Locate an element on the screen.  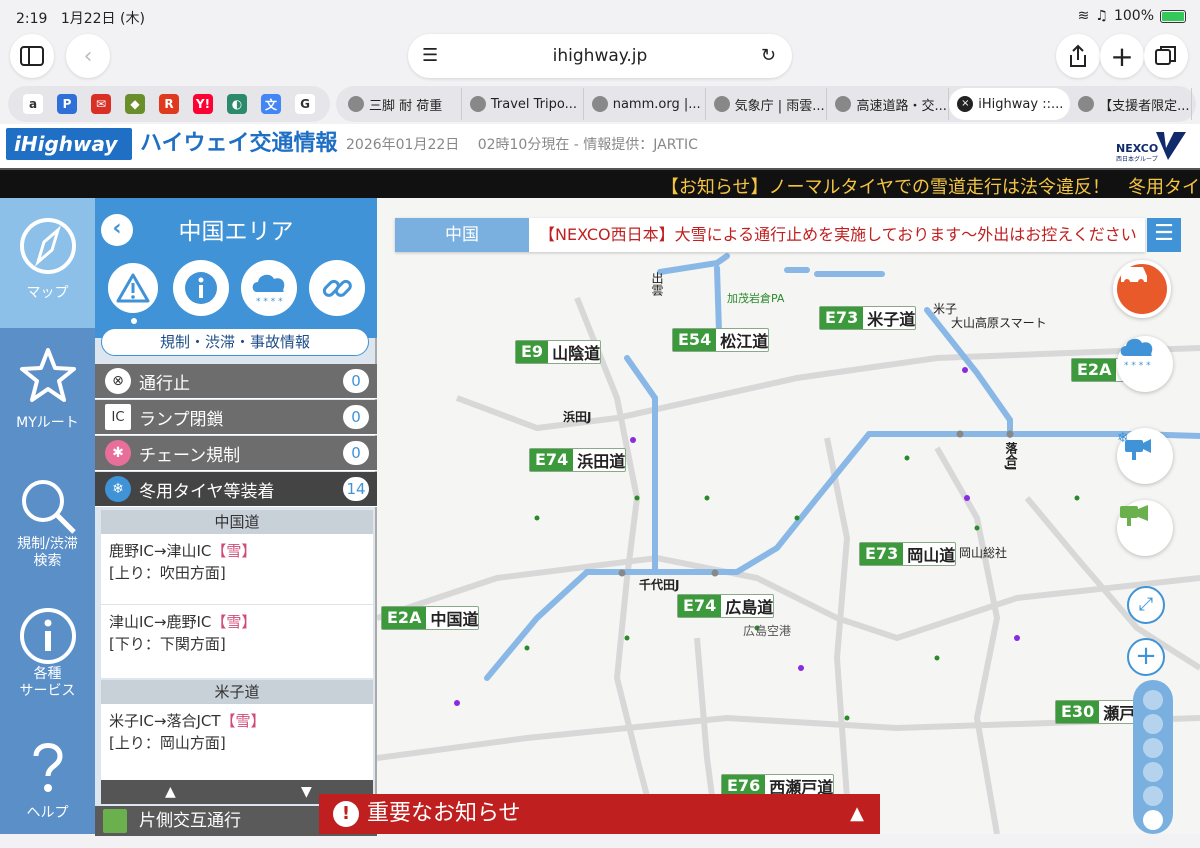
map-label: 千代田J is located at coordinates (659, 585).